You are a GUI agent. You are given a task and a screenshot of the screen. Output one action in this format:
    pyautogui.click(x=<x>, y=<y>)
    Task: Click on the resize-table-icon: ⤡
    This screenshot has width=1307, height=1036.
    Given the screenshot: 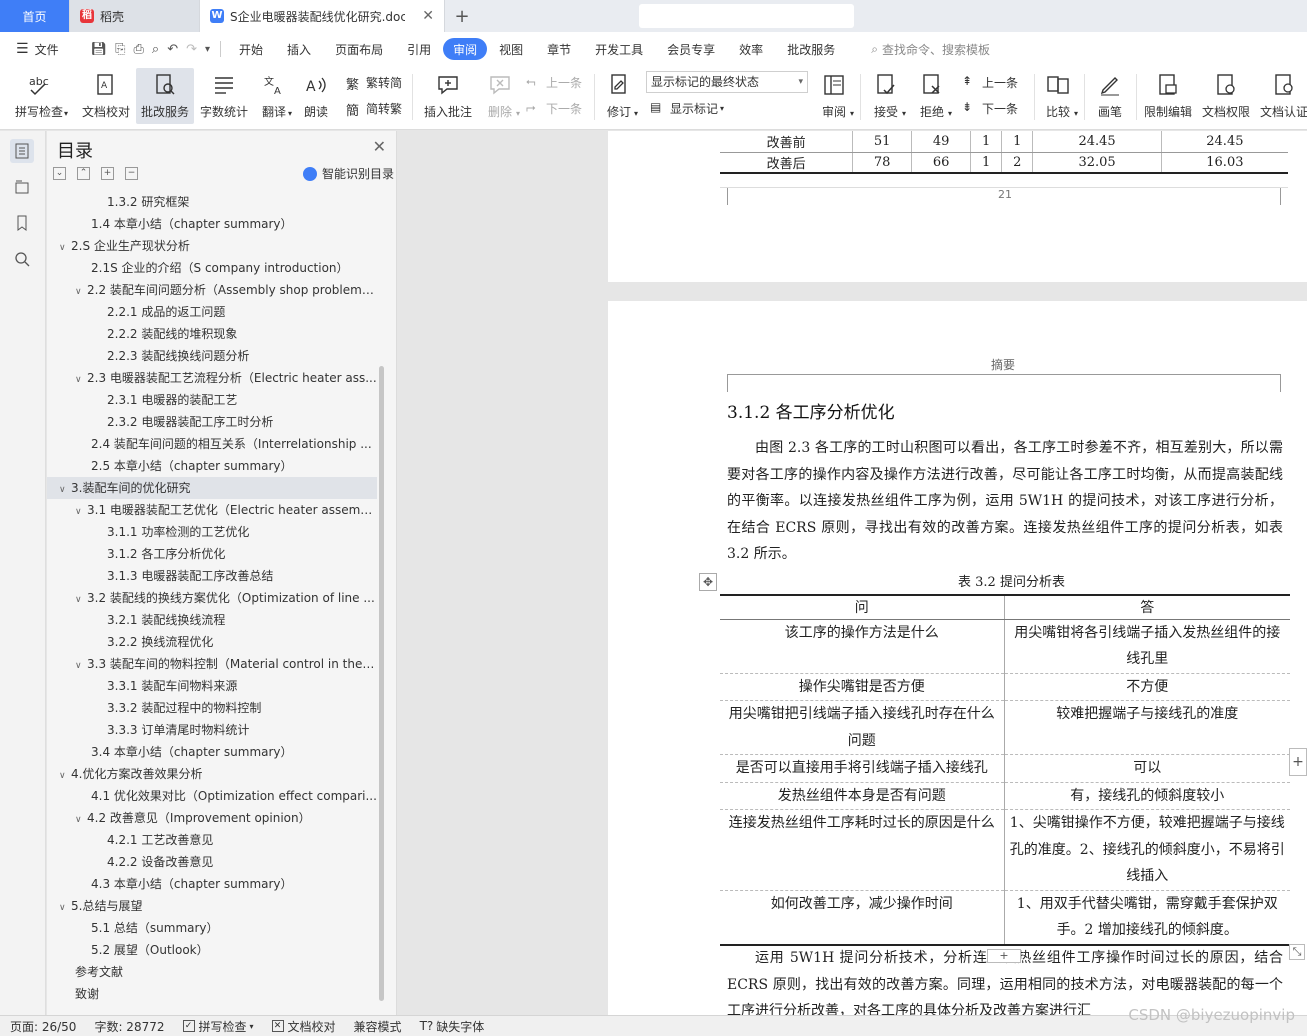 What is the action you would take?
    pyautogui.click(x=1297, y=952)
    